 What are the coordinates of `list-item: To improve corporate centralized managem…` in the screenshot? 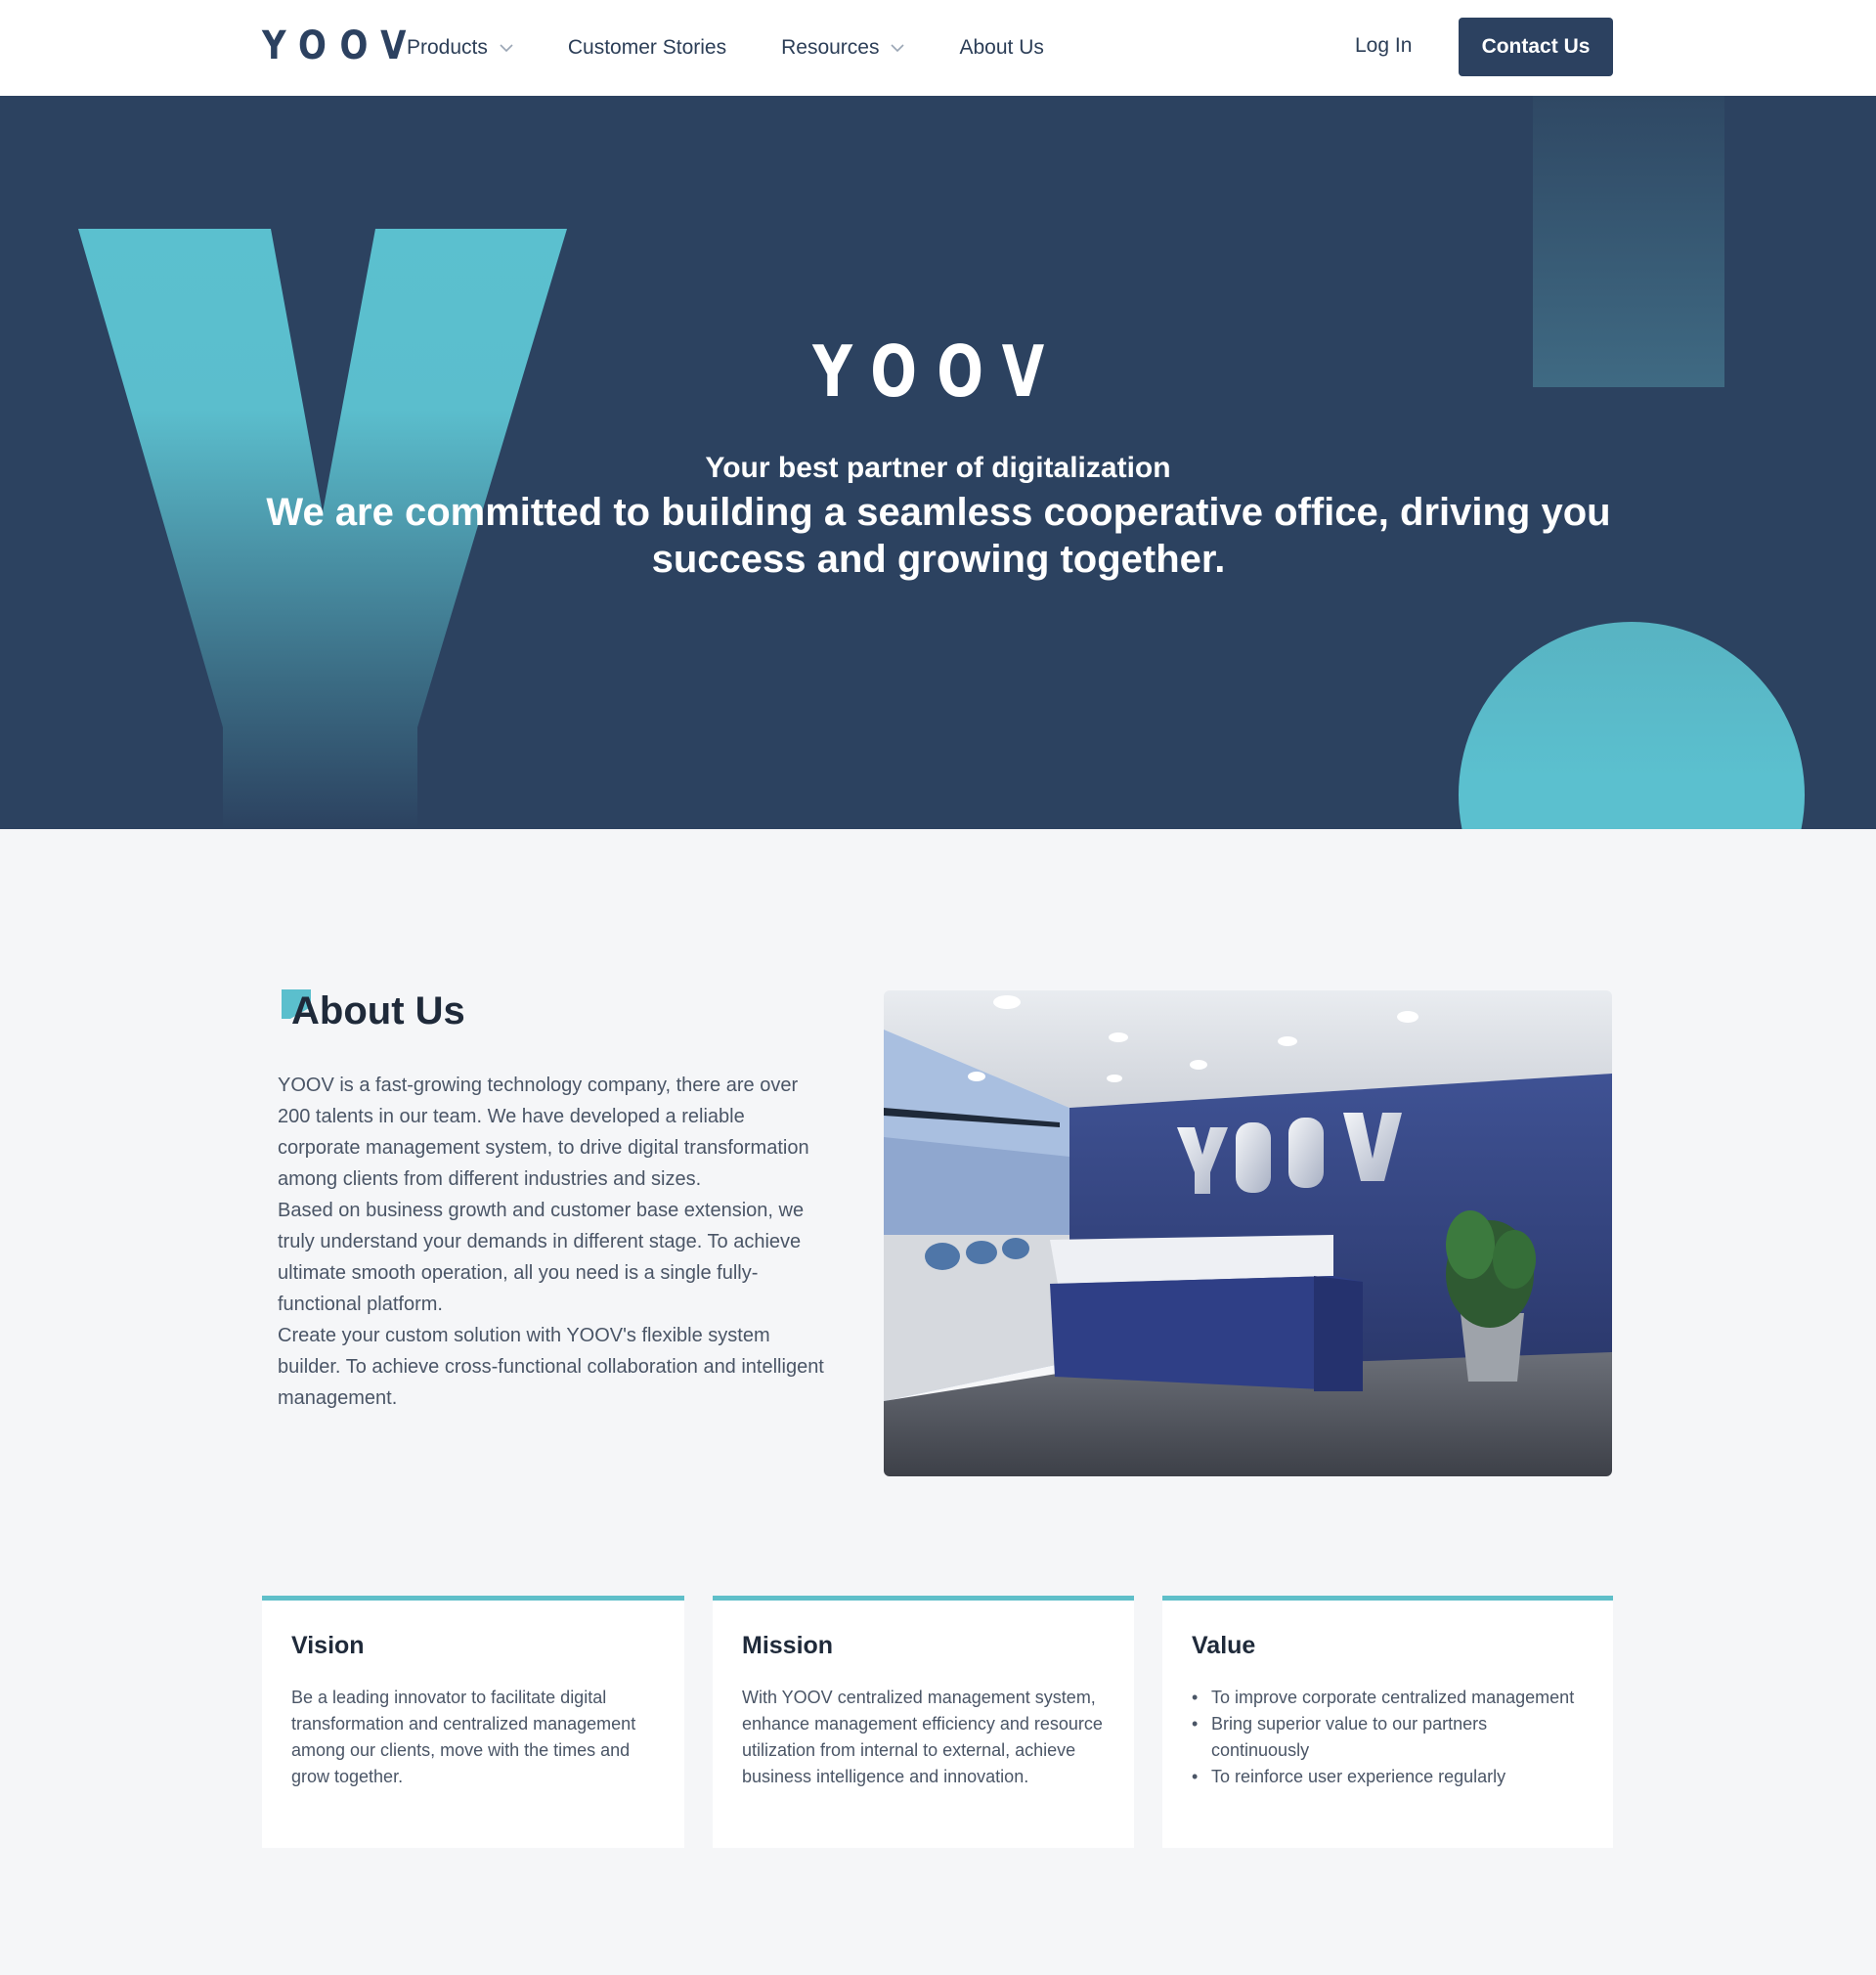 It's located at (1389, 1698).